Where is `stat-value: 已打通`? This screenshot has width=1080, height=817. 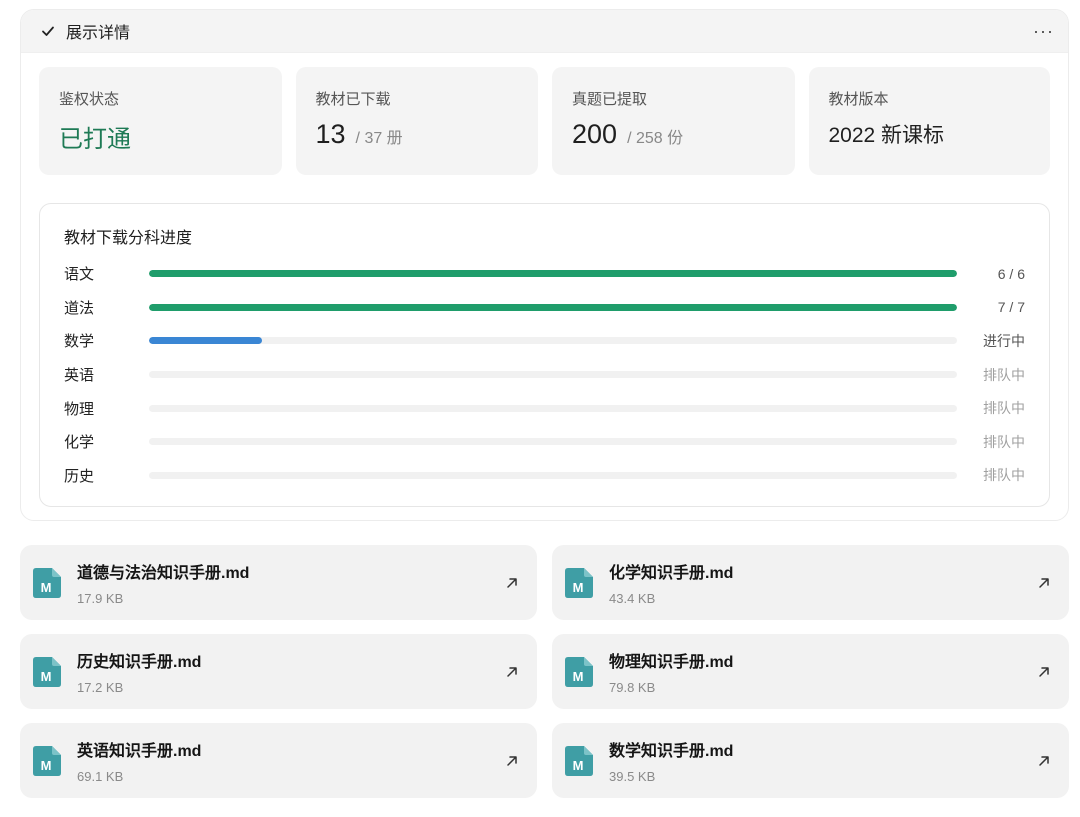 stat-value: 已打通 is located at coordinates (95, 139).